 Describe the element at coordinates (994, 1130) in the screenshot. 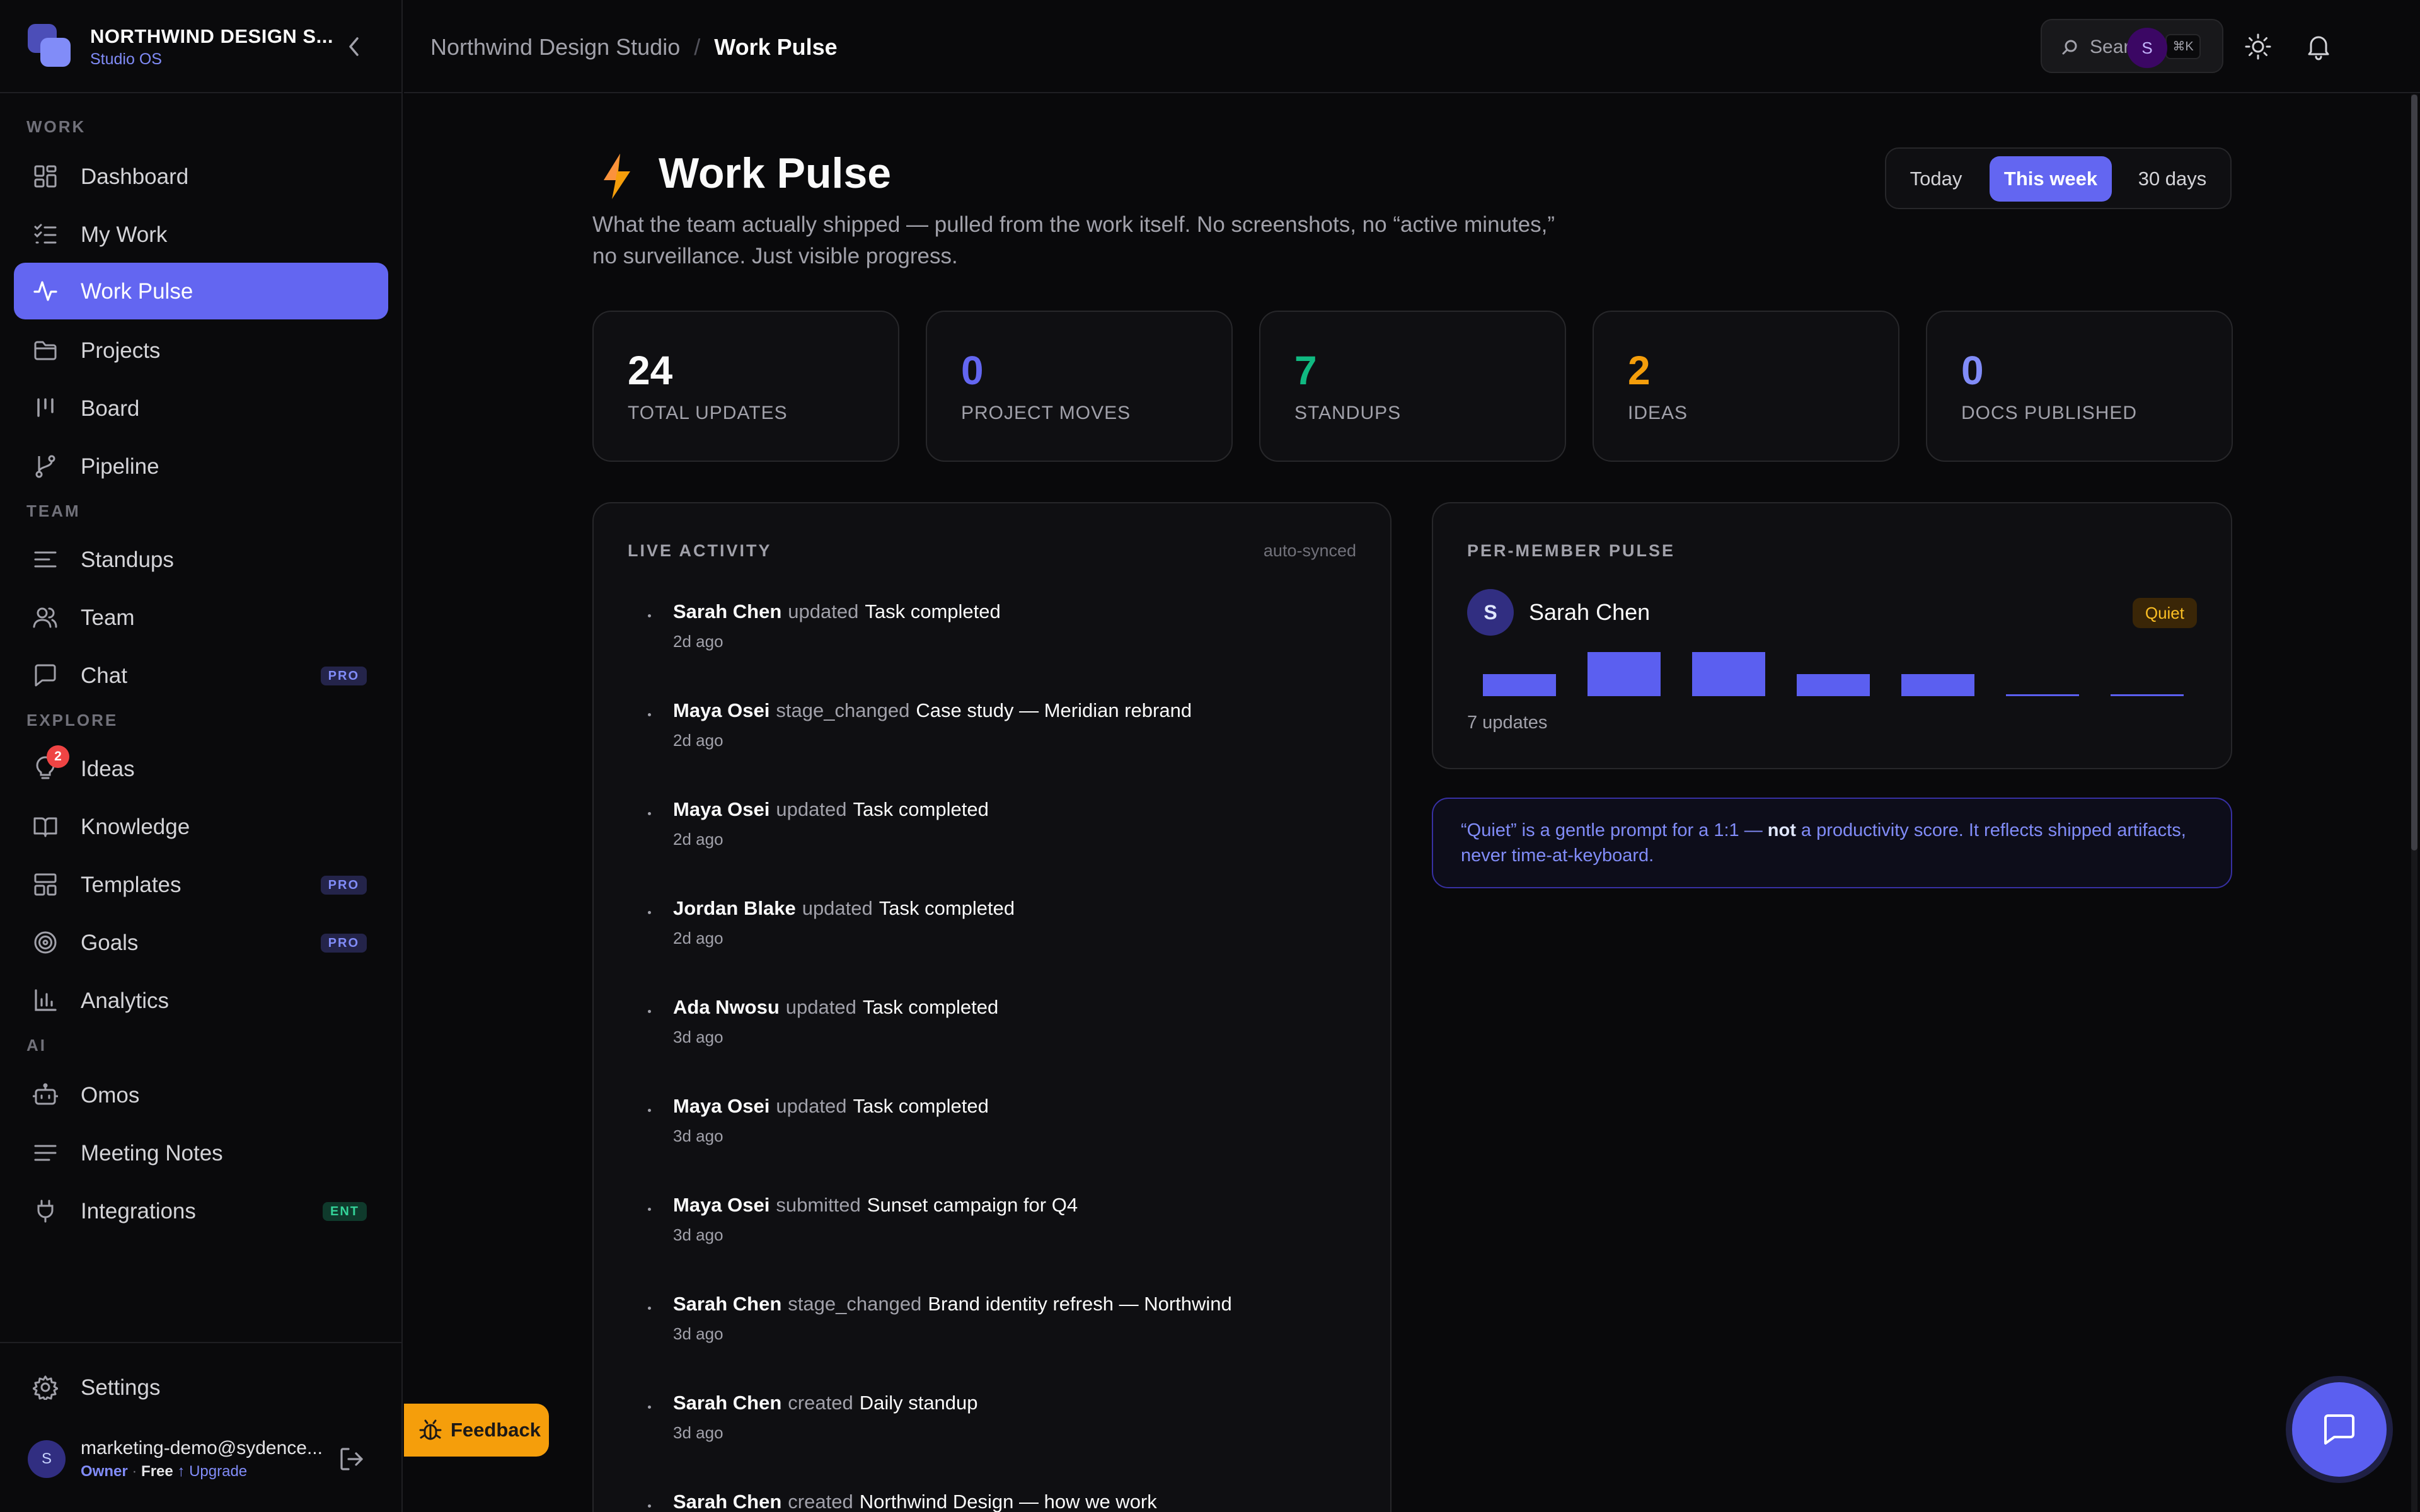

I see `activity-item: Maya Osei updated Task completed 3d ago` at that location.